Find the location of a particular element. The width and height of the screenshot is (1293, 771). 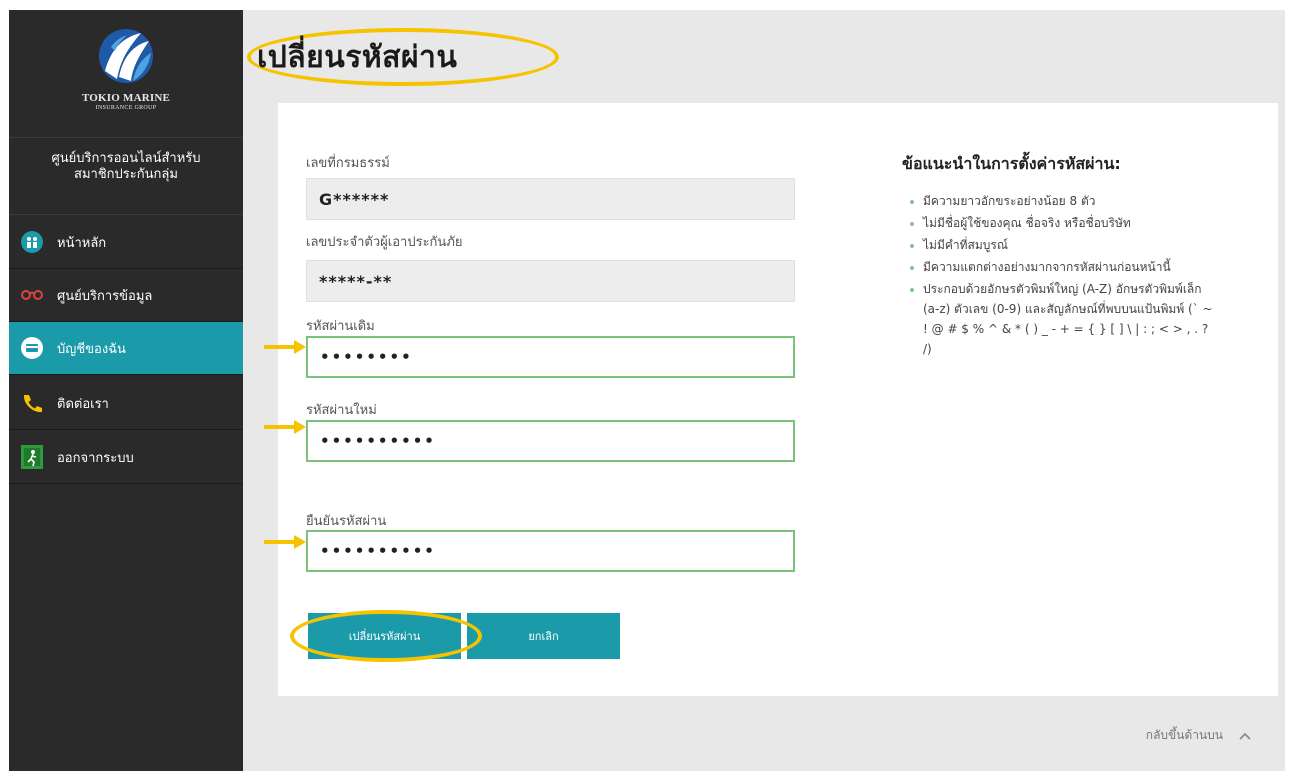

tips-title: ข้อแนะนำในการตั้งค่ารหัสผ่าน: is located at coordinates (1011, 163).